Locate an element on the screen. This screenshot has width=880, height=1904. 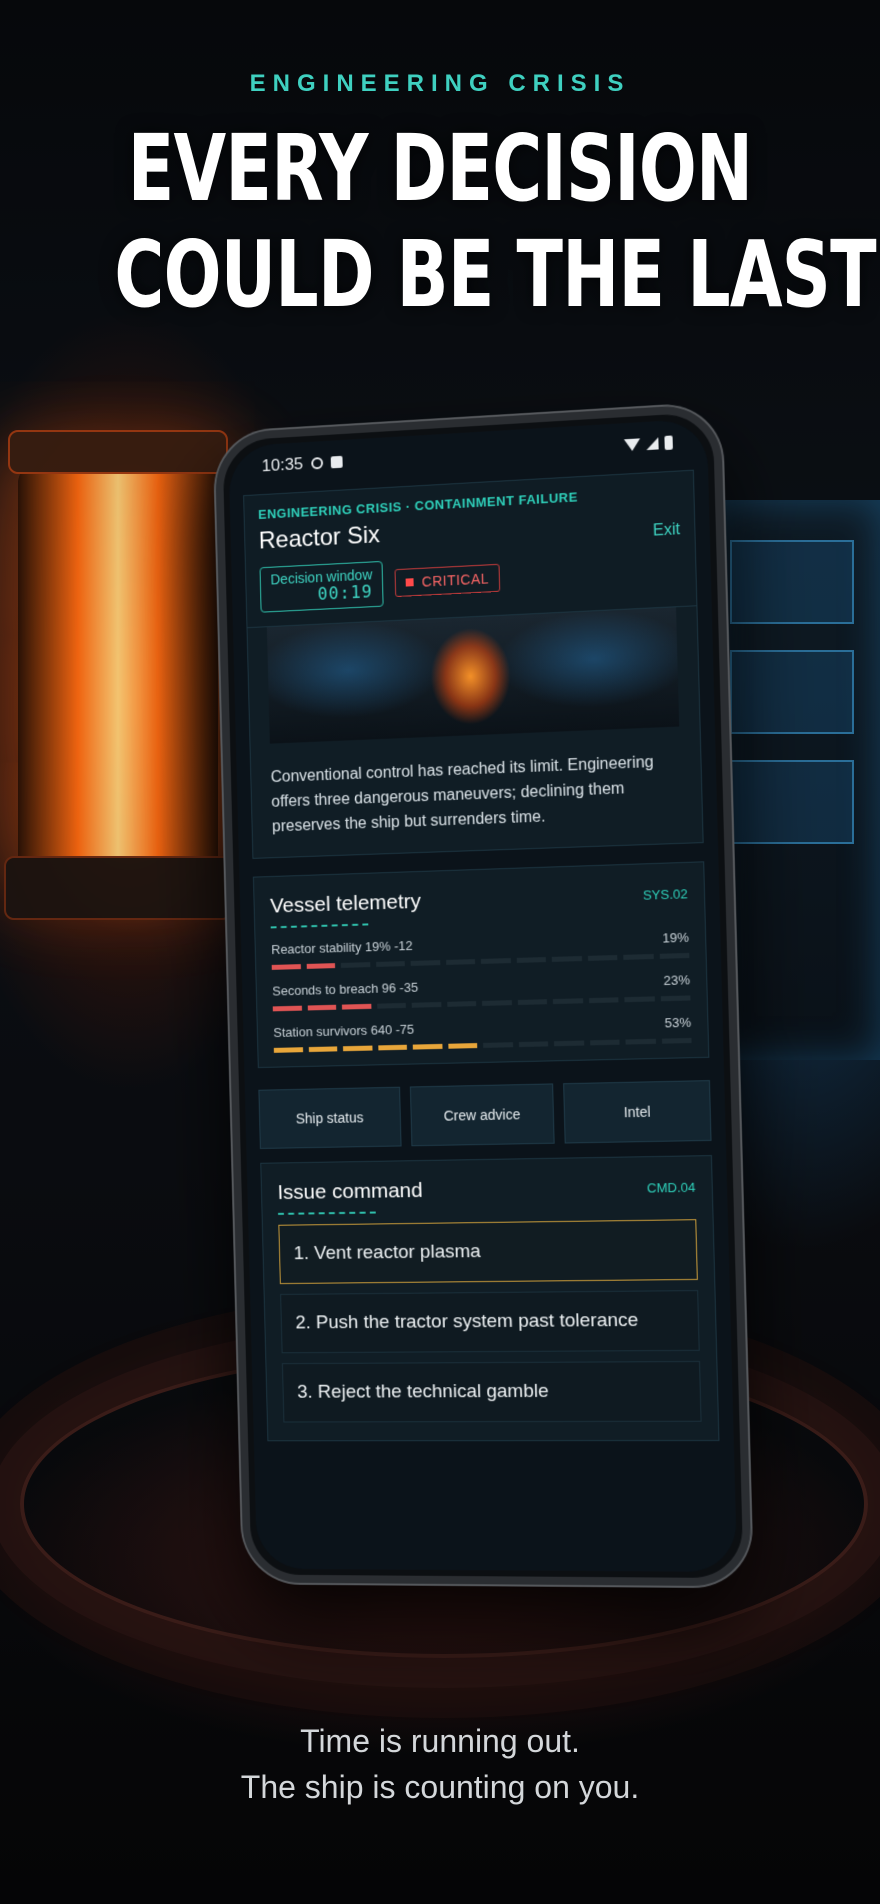
telemetry-metric: Seconds to breach 96 -35 23% is located at coordinates (481, 992).